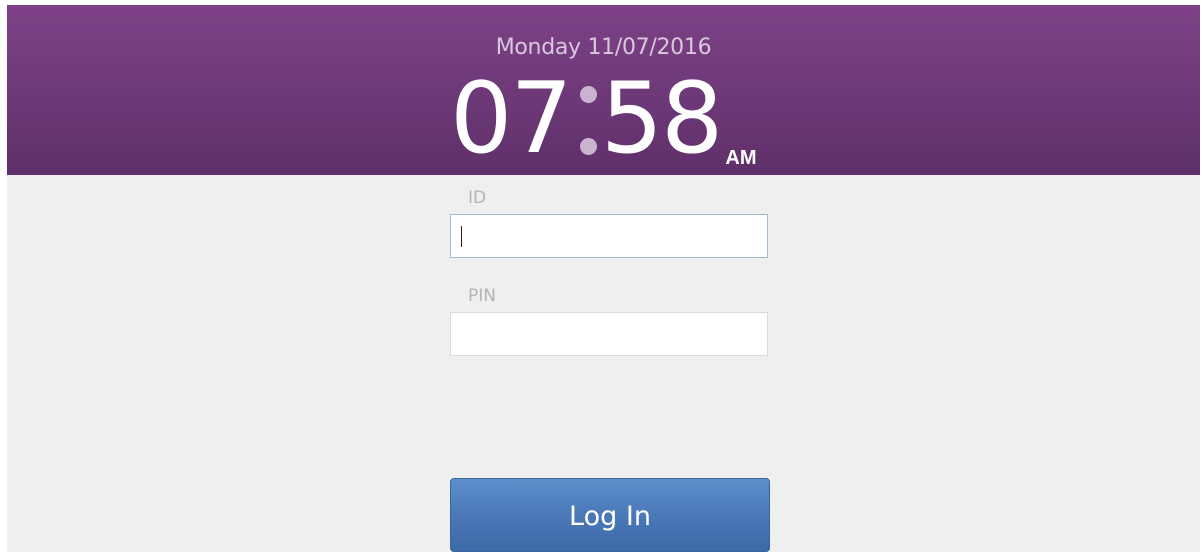 This screenshot has width=1202, height=552. What do you see at coordinates (588, 94) in the screenshot?
I see `colon-dot-top` at bounding box center [588, 94].